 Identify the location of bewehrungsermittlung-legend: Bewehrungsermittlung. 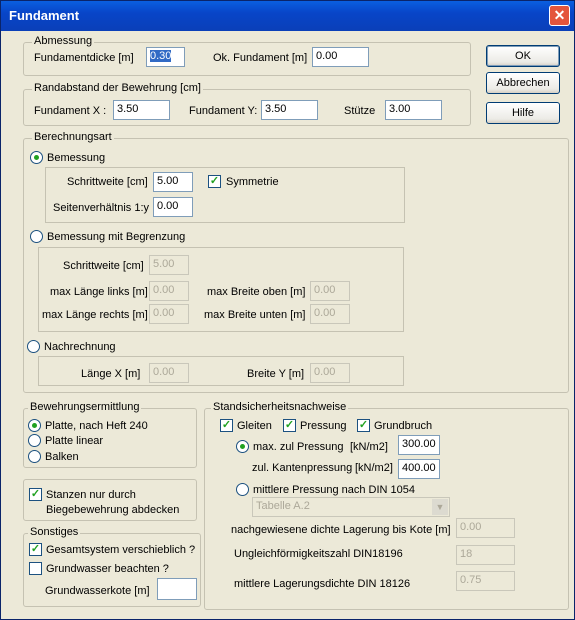
(85, 407).